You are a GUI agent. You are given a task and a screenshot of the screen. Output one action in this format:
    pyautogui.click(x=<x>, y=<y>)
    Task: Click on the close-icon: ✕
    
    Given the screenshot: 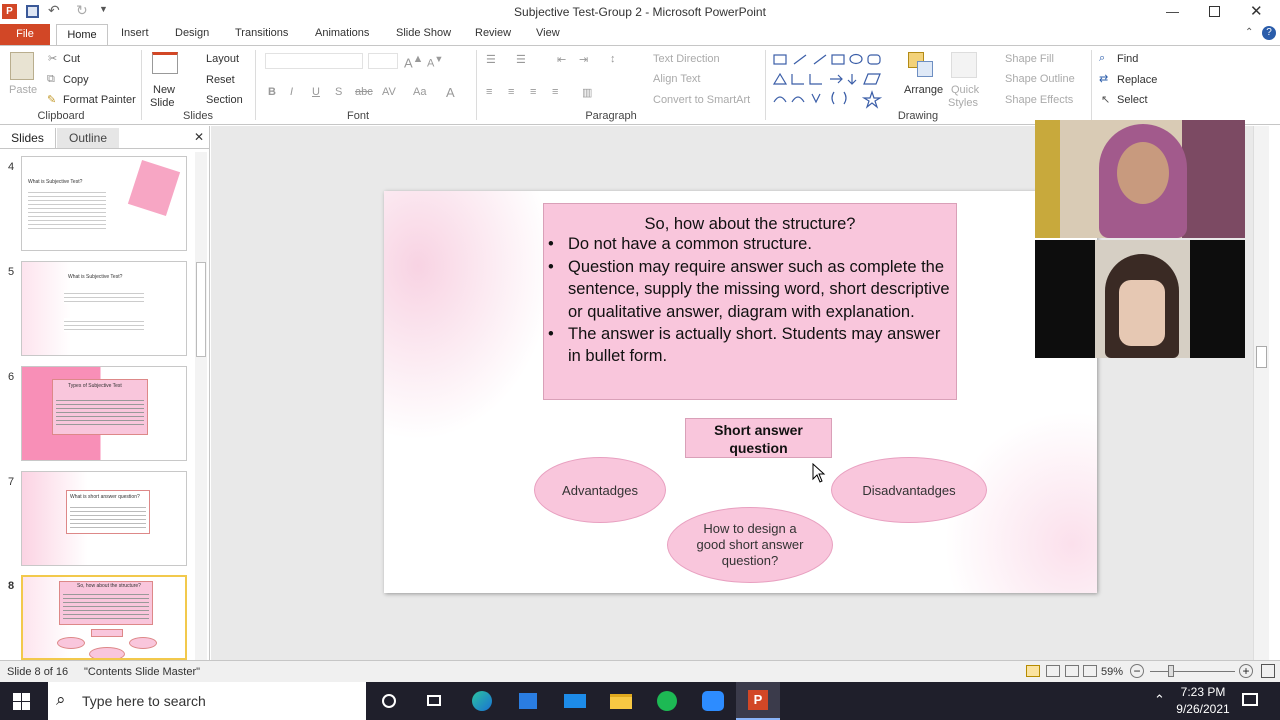 What is the action you would take?
    pyautogui.click(x=1256, y=11)
    